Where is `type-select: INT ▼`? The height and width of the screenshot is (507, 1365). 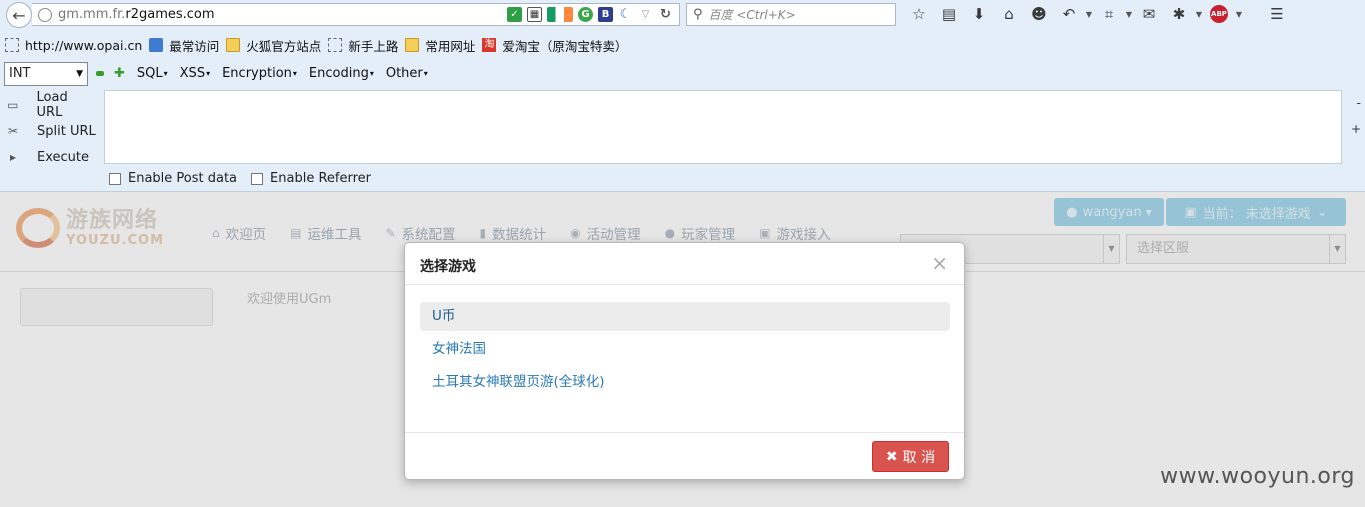 type-select: INT ▼ is located at coordinates (46, 74).